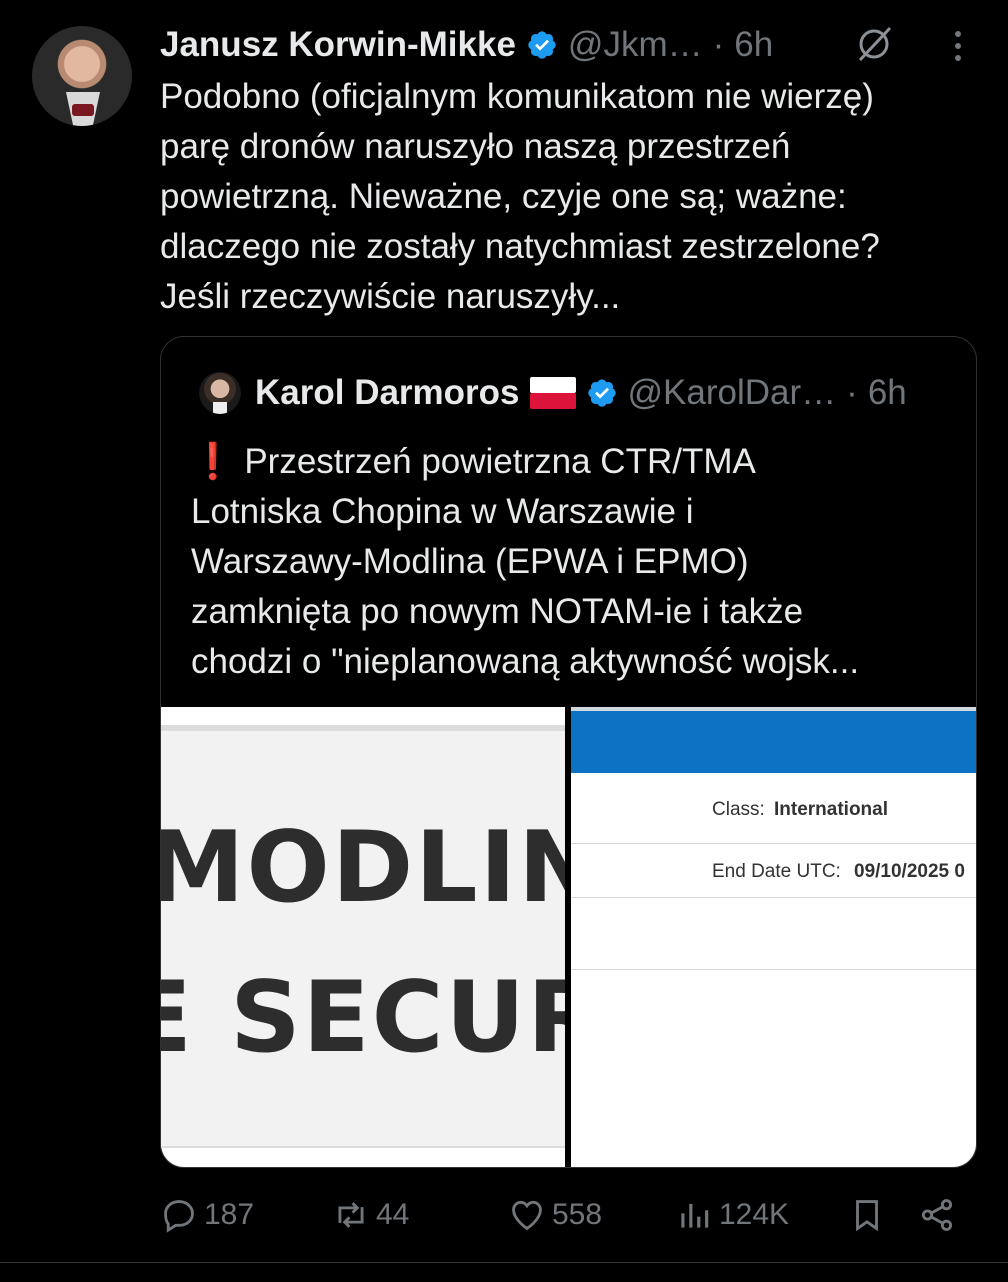 This screenshot has height=1282, width=1008. I want to click on quote-header: Karol Darmoros @KarolDar… · 6h, so click(581, 393).